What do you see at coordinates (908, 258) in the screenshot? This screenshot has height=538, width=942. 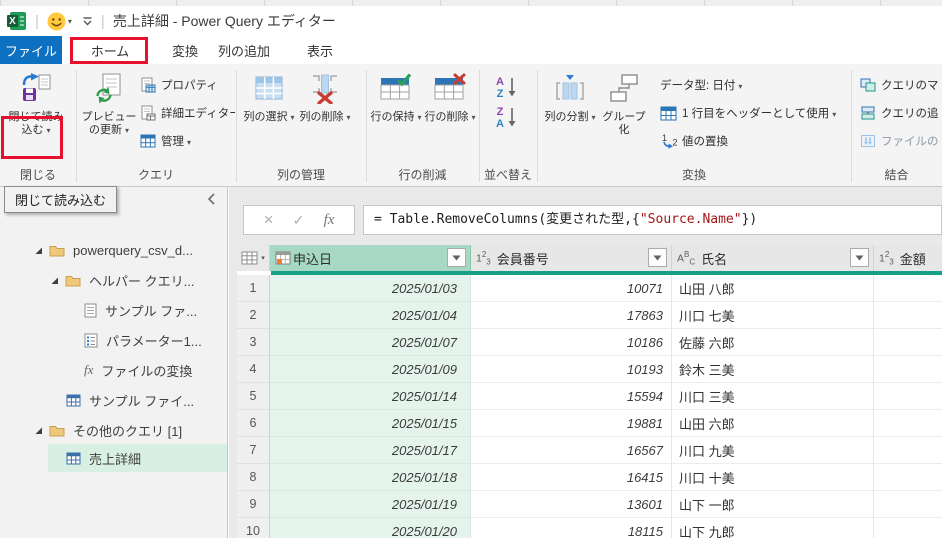 I see `column-header-amount: 123 金額` at bounding box center [908, 258].